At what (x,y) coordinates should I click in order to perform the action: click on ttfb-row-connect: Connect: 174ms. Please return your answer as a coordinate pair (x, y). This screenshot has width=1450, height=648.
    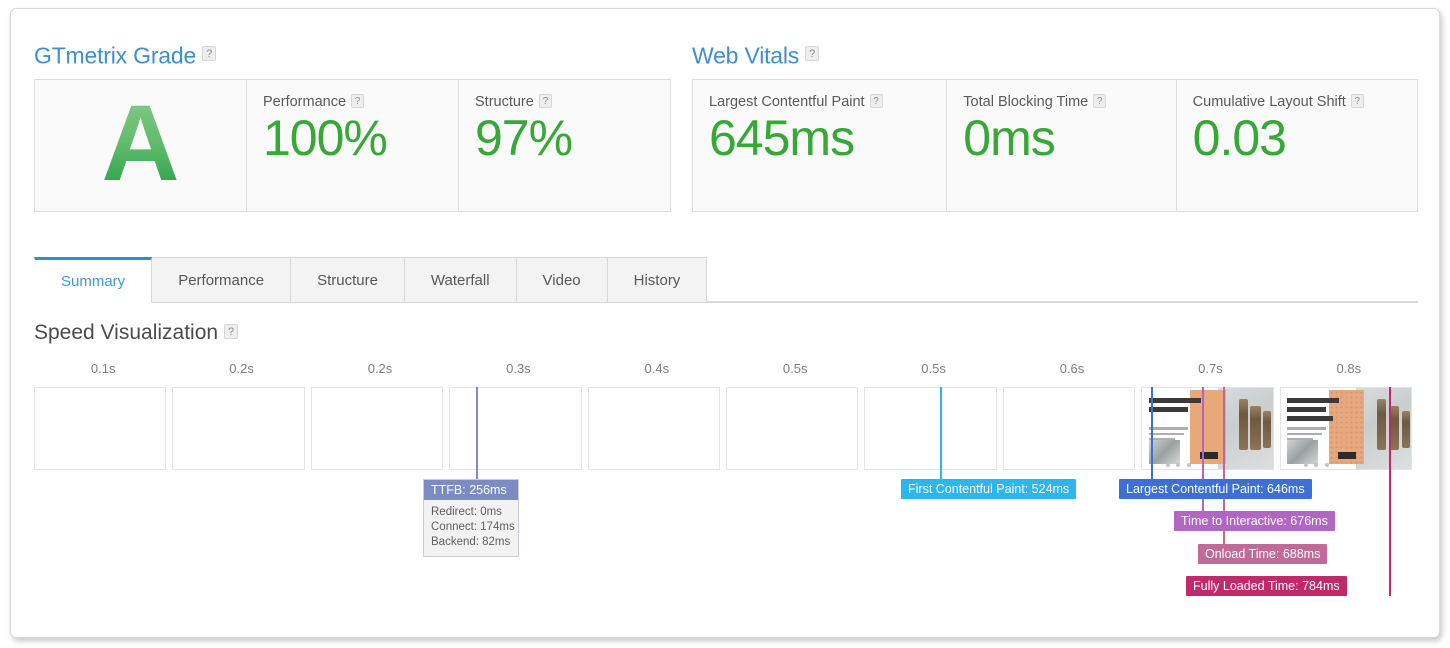
    Looking at the image, I should click on (473, 527).